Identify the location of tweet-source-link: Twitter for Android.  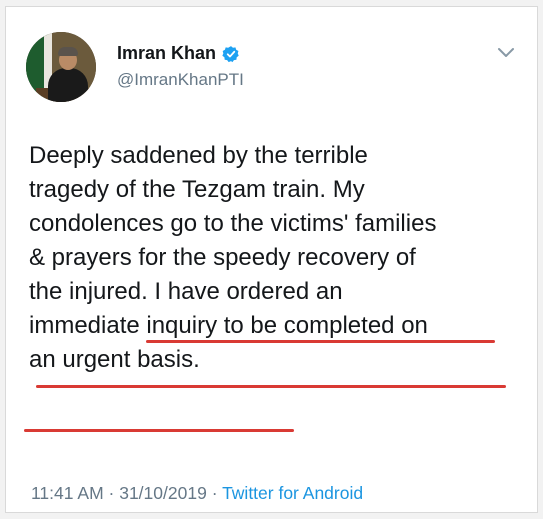
(292, 493).